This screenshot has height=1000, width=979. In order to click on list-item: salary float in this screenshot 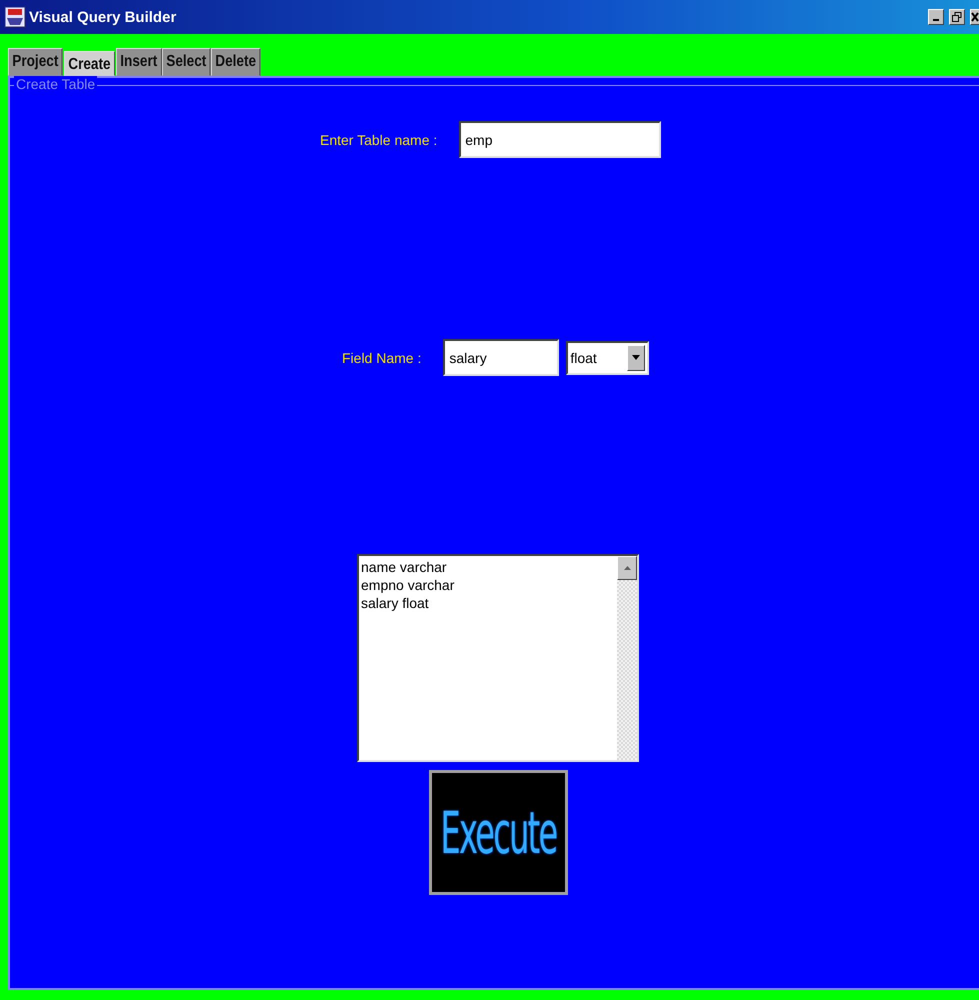, I will do `click(488, 603)`.